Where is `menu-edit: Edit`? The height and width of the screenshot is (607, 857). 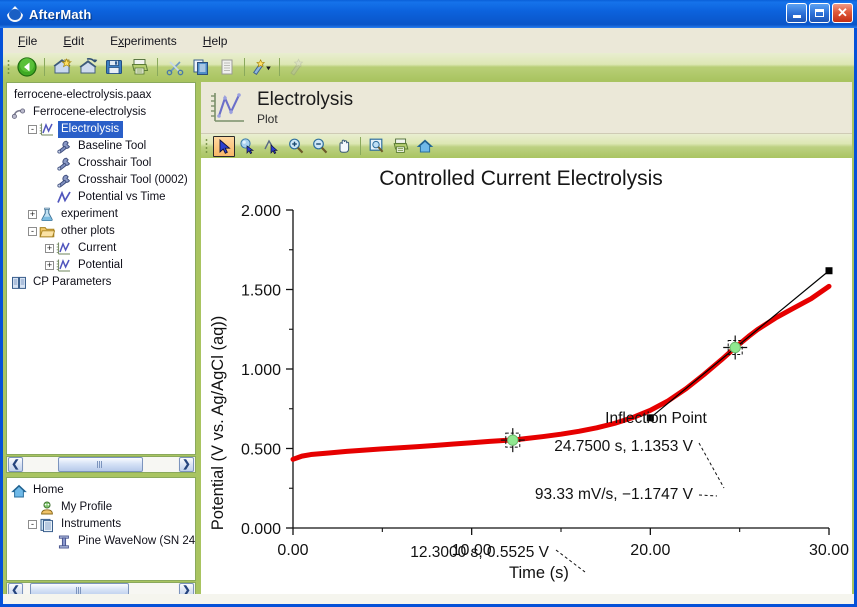 menu-edit: Edit is located at coordinates (73, 41).